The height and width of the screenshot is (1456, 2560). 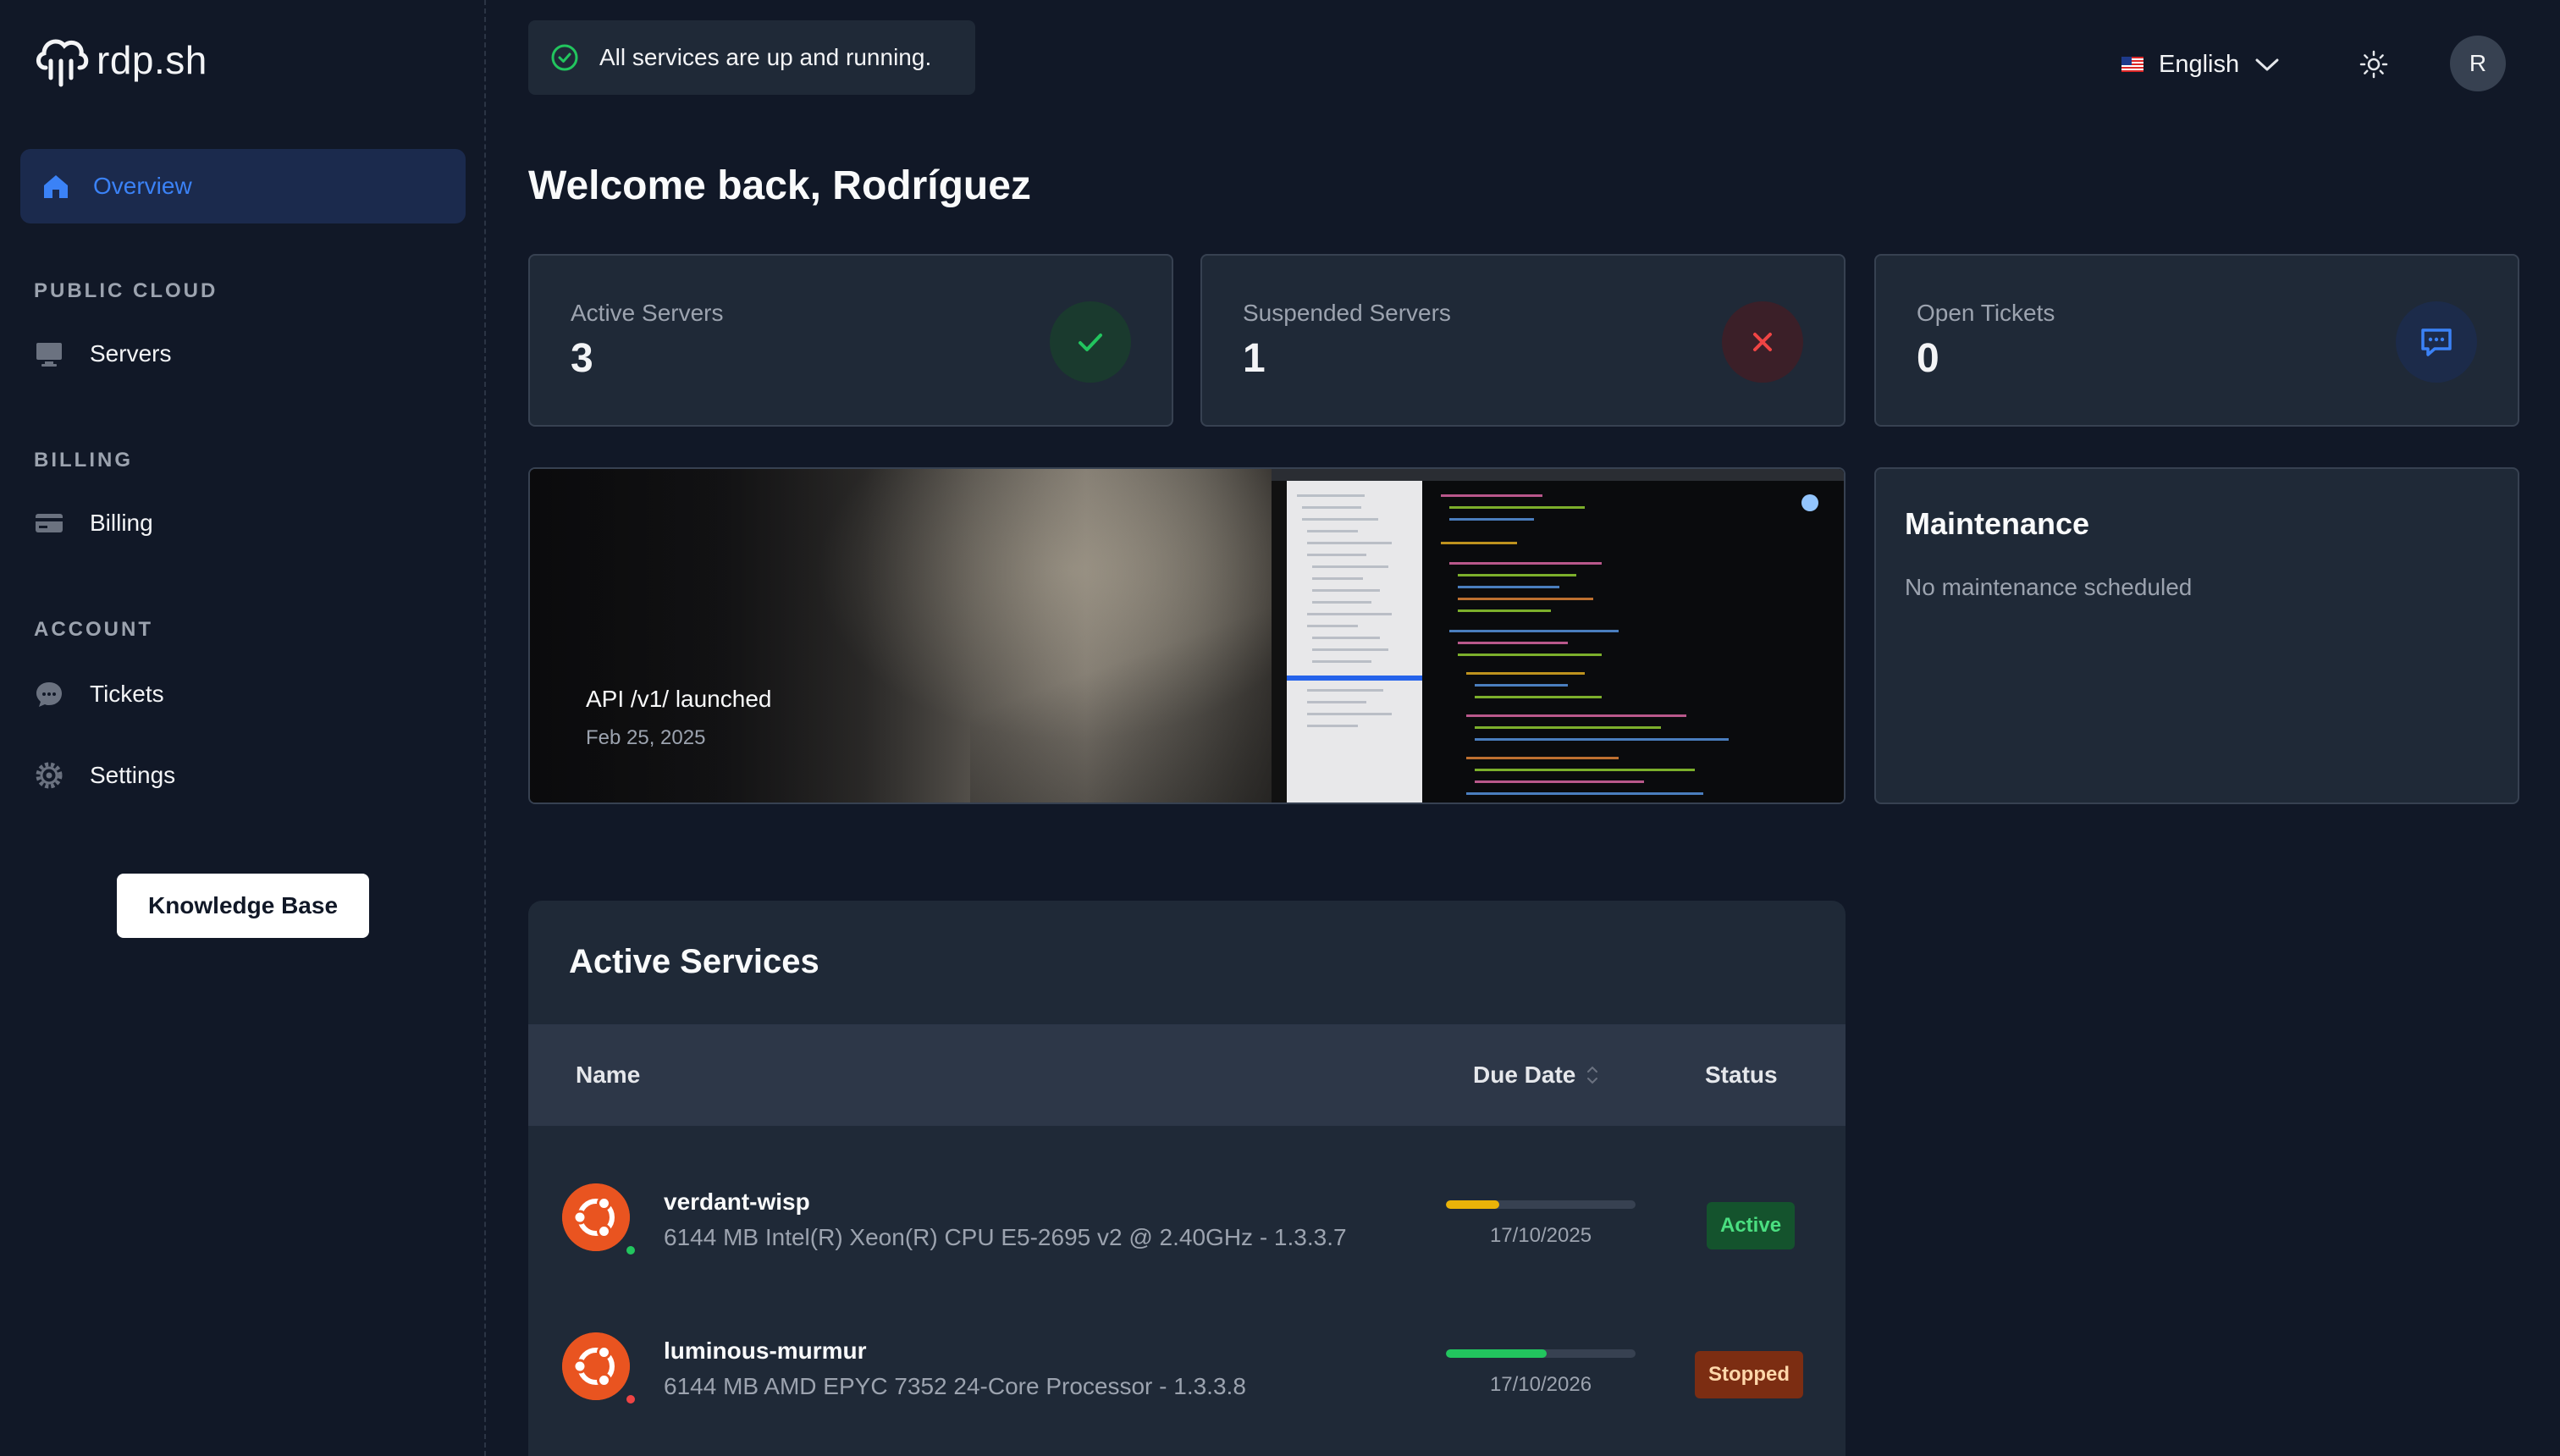 I want to click on stat-label: Open Tickets, so click(x=1986, y=313).